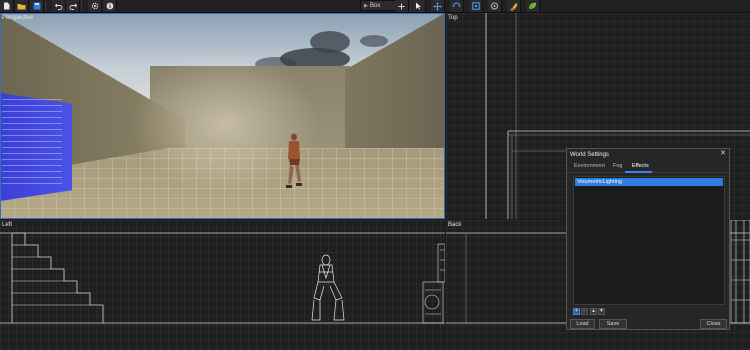 This screenshot has width=750, height=350. Describe the element at coordinates (638, 172) in the screenshot. I see `active-tab-indicator` at that location.